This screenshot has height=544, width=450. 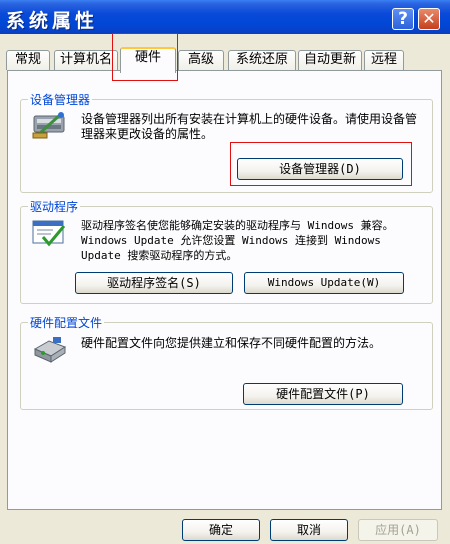 I want to click on tab-strip: 常规 计算机名 硬件 高级 系统还原 自动更新 远程, so click(x=224, y=60).